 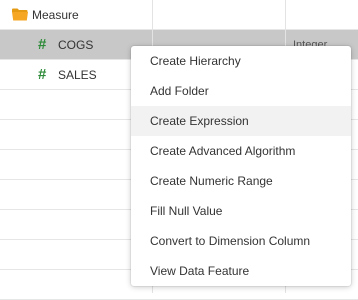 I want to click on menu-item-add-folder: Add Folder, so click(x=241, y=91).